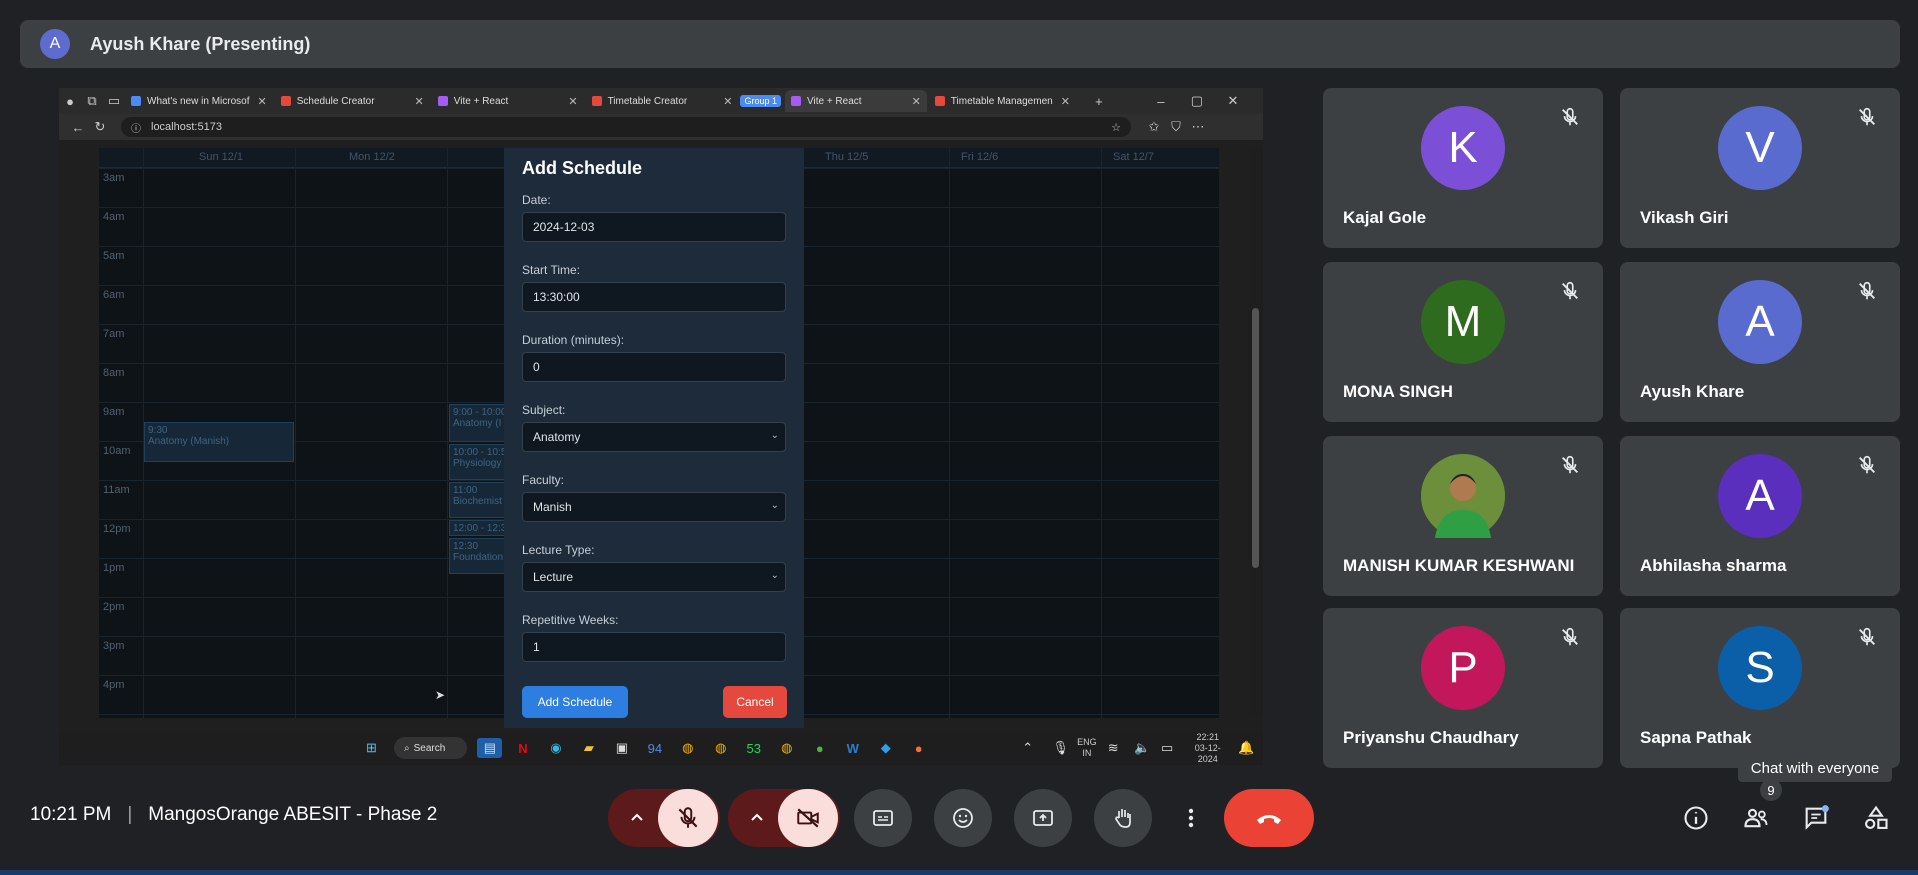  What do you see at coordinates (479, 556) in the screenshot?
I see `calendar-event: 12:30 Foundation` at bounding box center [479, 556].